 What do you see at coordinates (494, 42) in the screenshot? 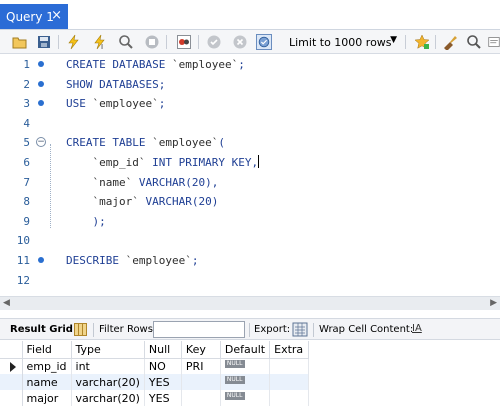
I see `wrap-text-icon` at bounding box center [494, 42].